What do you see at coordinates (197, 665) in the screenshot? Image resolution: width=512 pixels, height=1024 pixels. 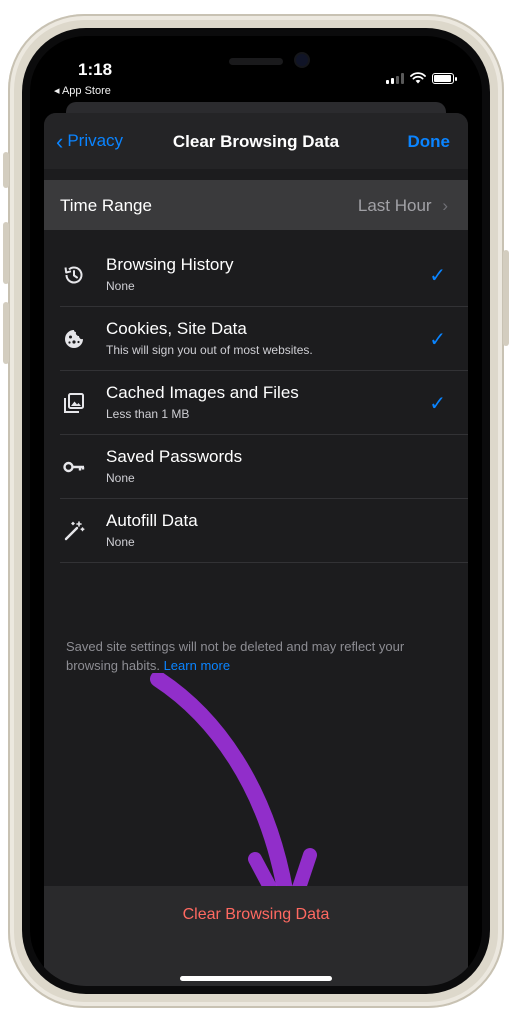 I see `learn-more-link: Learn more` at bounding box center [197, 665].